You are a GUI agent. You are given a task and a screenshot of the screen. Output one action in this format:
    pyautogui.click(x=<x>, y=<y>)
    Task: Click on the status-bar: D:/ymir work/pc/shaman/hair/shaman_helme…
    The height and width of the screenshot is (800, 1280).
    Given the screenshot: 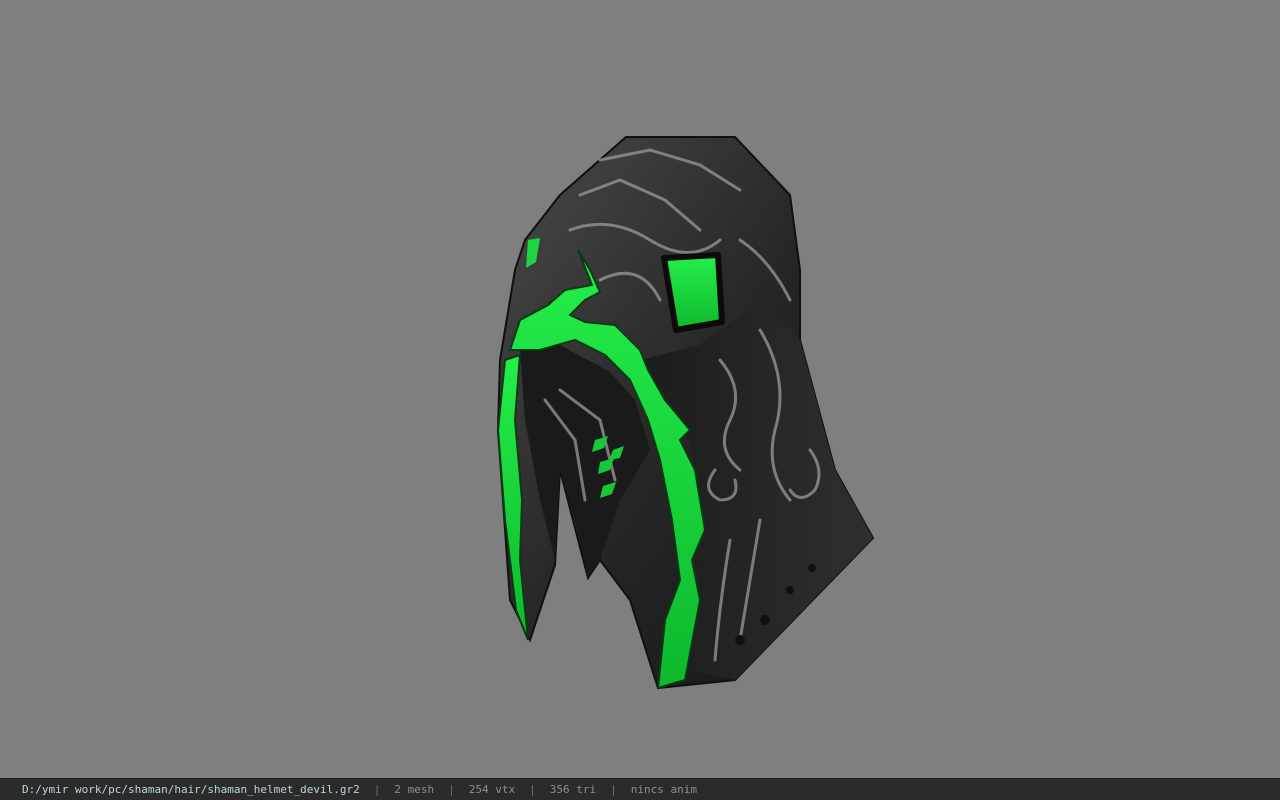 What is the action you would take?
    pyautogui.click(x=640, y=789)
    